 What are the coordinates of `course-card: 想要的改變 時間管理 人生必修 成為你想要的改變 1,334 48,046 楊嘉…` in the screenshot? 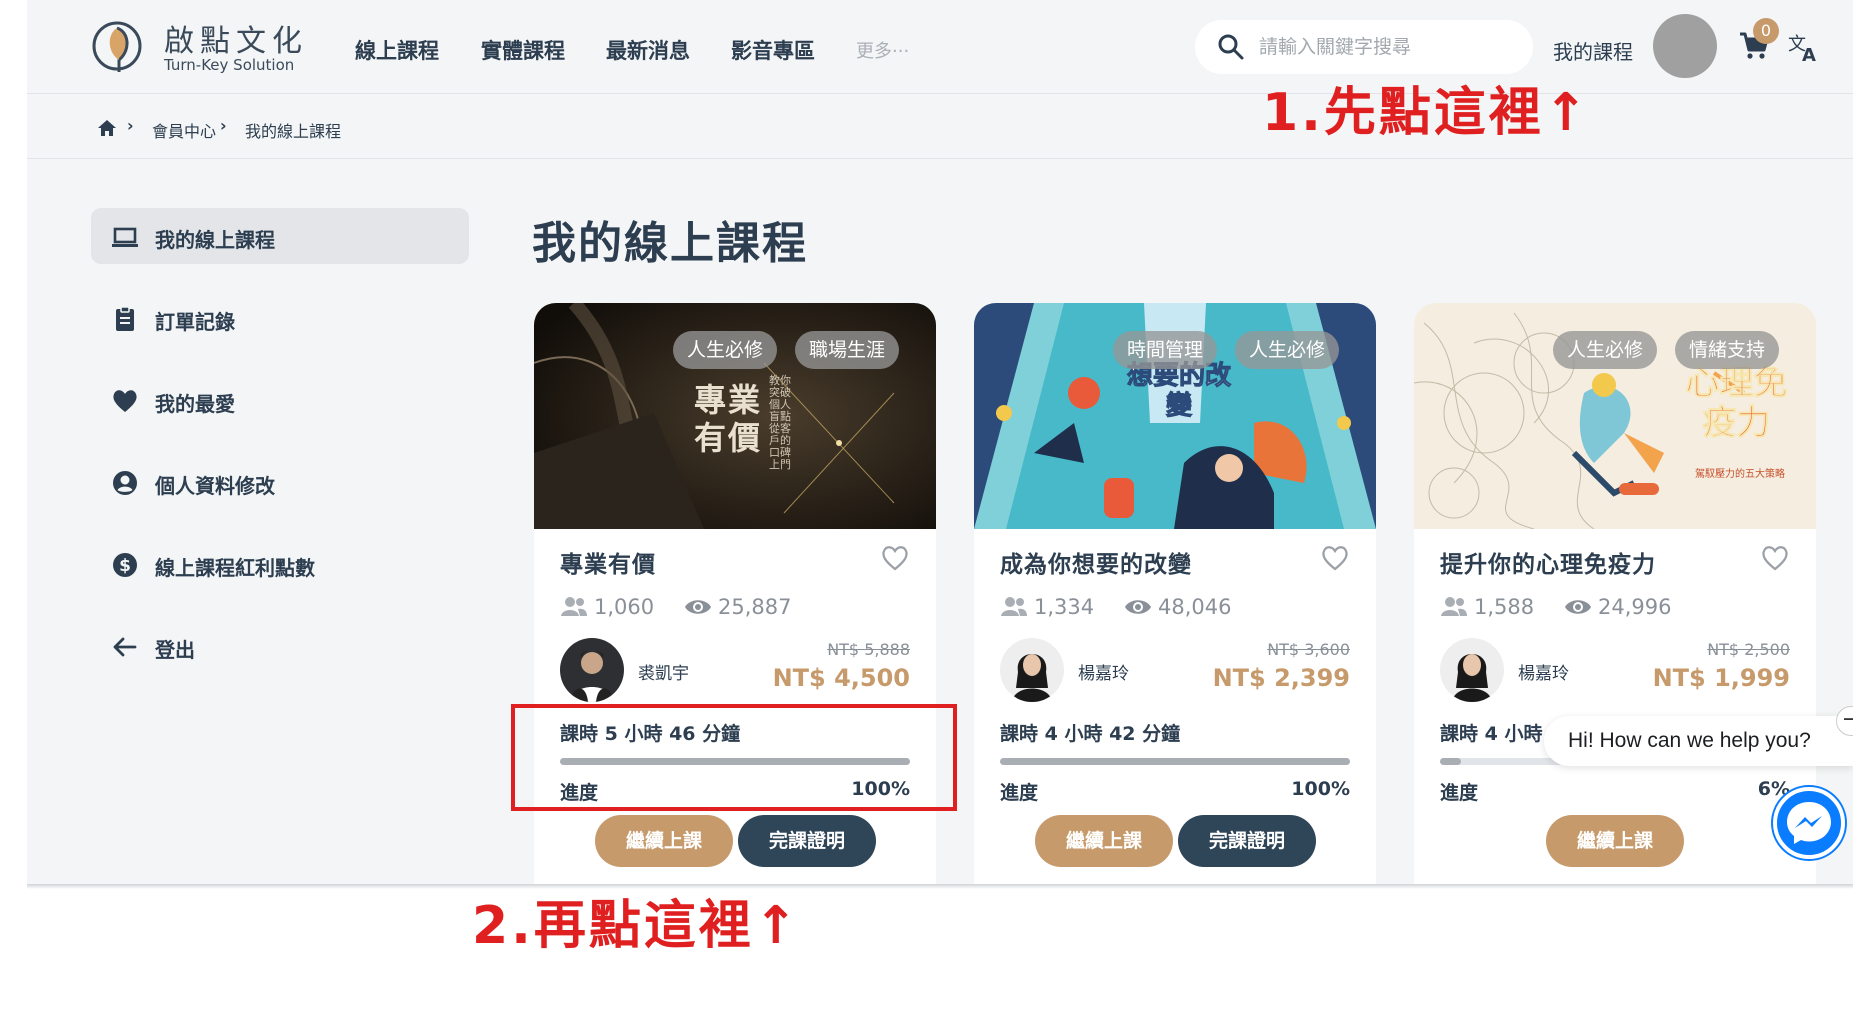 It's located at (1175, 595).